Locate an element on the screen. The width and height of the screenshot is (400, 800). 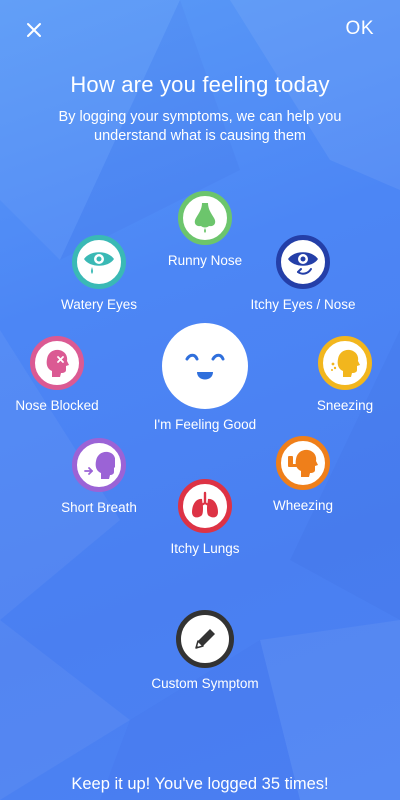
symptom-feeling-good: I'm Feeling Good is located at coordinates (205, 377).